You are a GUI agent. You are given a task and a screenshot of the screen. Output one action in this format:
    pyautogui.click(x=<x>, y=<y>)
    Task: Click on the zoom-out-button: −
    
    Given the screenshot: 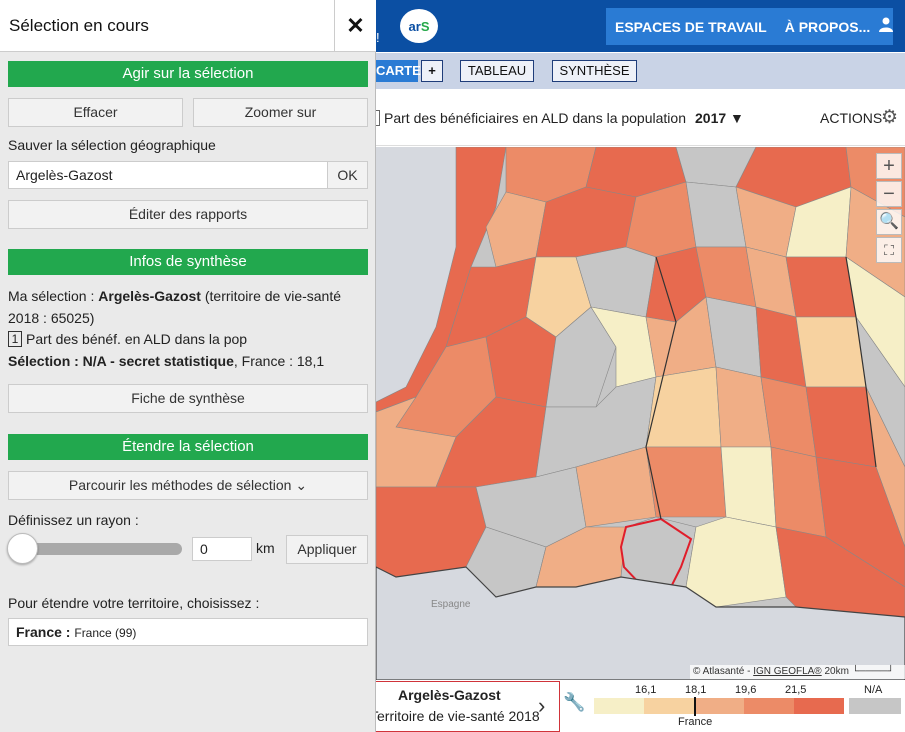 What is the action you would take?
    pyautogui.click(x=889, y=194)
    